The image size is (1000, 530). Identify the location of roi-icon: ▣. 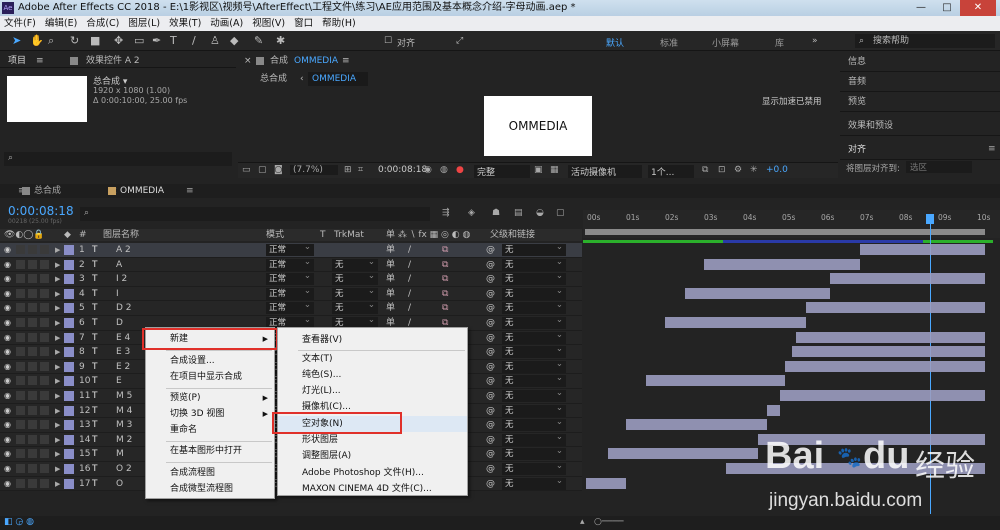
(538, 170).